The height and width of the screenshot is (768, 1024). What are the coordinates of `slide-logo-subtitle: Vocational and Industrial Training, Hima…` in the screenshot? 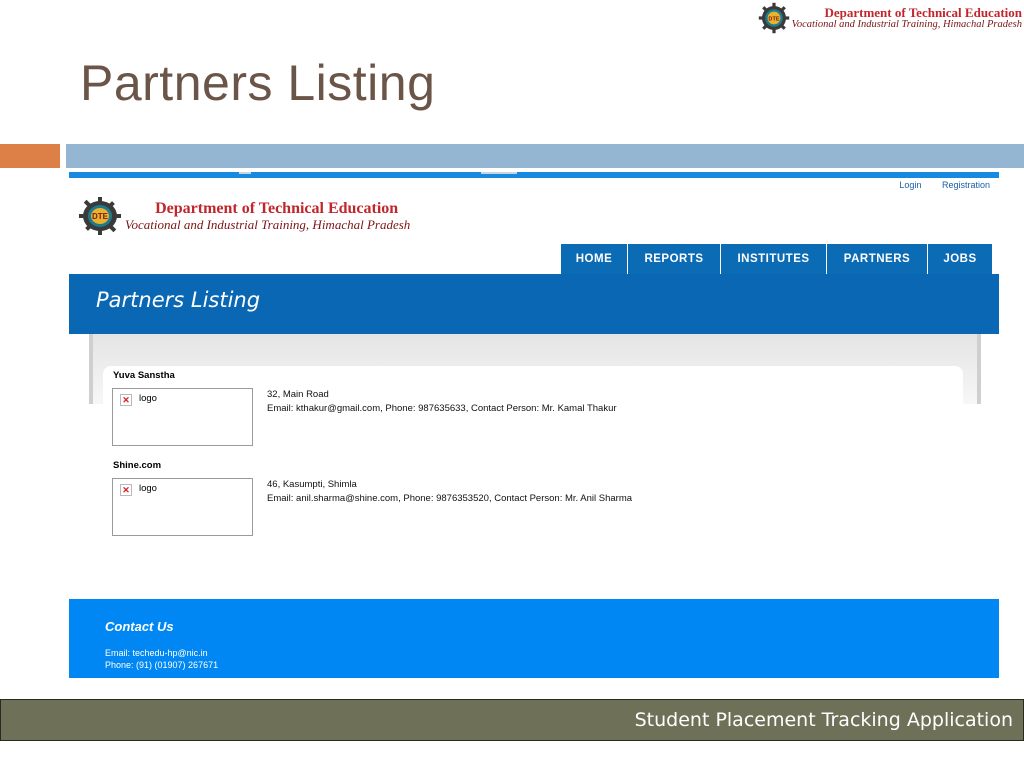 It's located at (906, 25).